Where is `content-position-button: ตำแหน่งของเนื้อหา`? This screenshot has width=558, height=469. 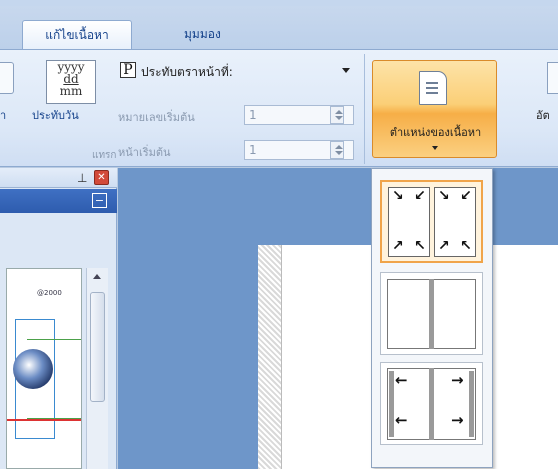
content-position-button: ตำแหน่งของเนื้อหา is located at coordinates (434, 109).